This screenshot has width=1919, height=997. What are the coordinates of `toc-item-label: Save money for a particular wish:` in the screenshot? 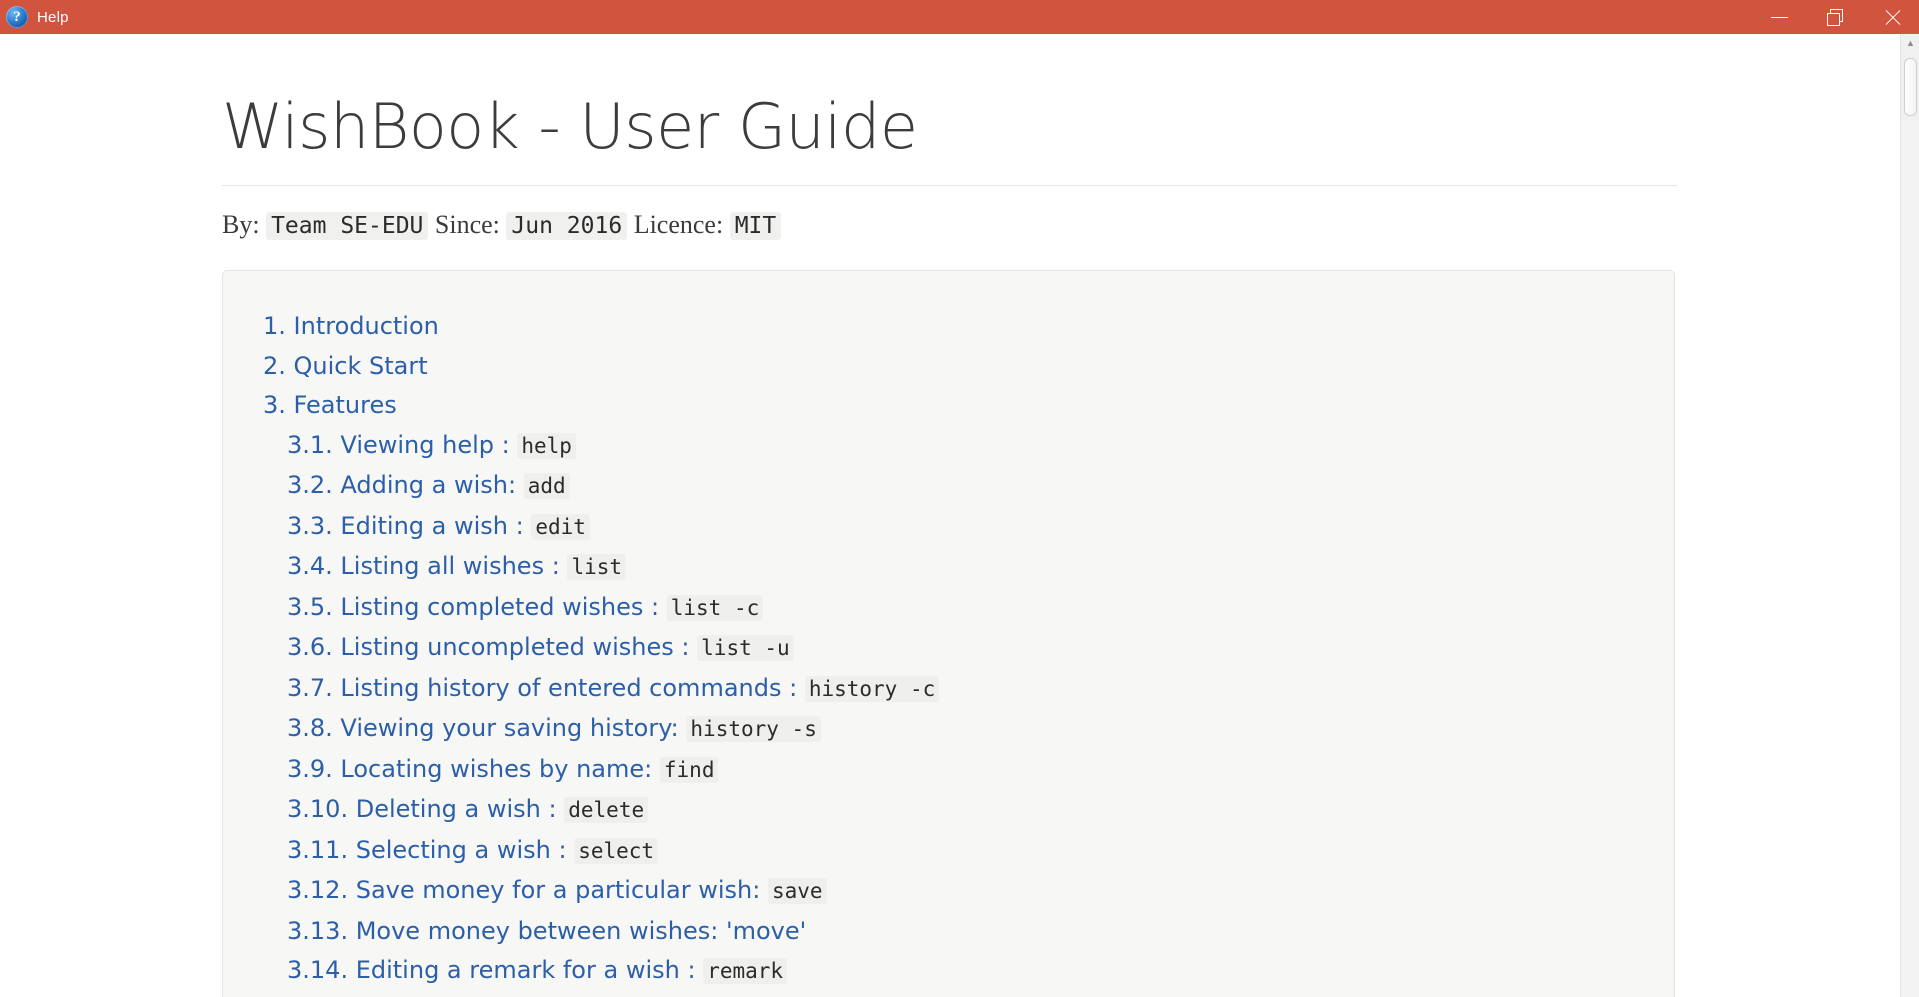 It's located at (554, 890).